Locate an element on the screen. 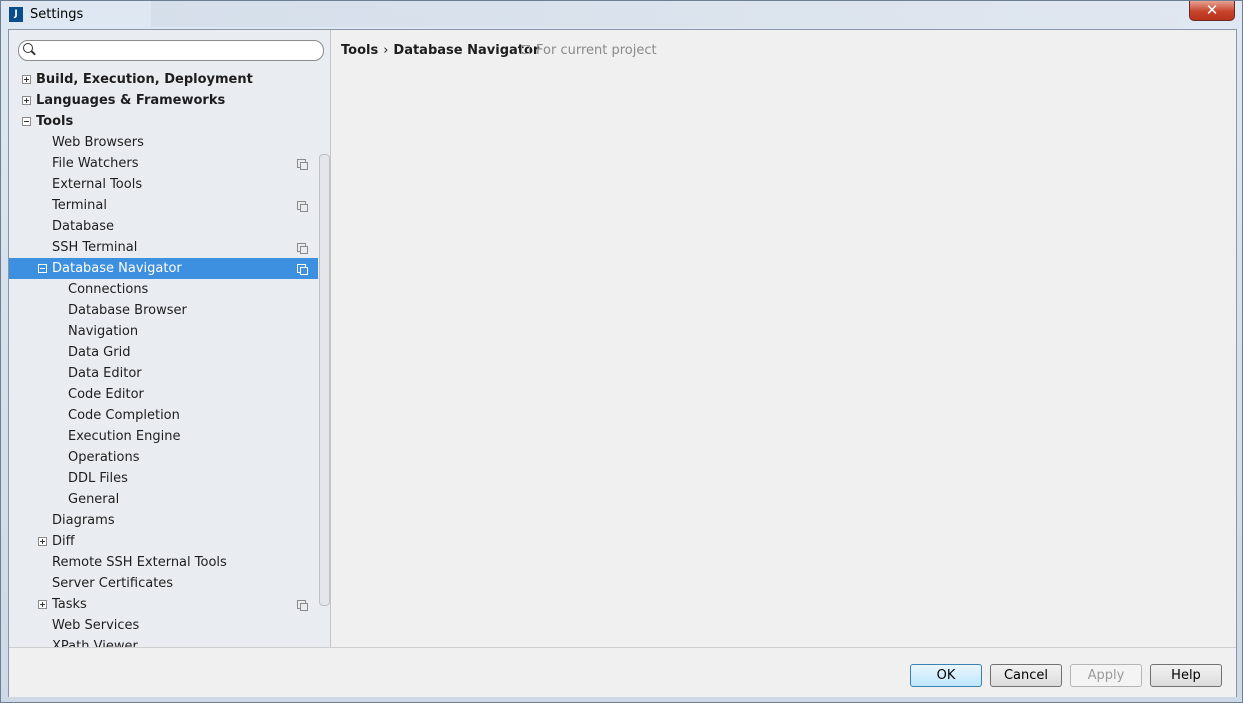 The image size is (1243, 703). tree-item-label: Build, Execution, Deployment is located at coordinates (144, 79).